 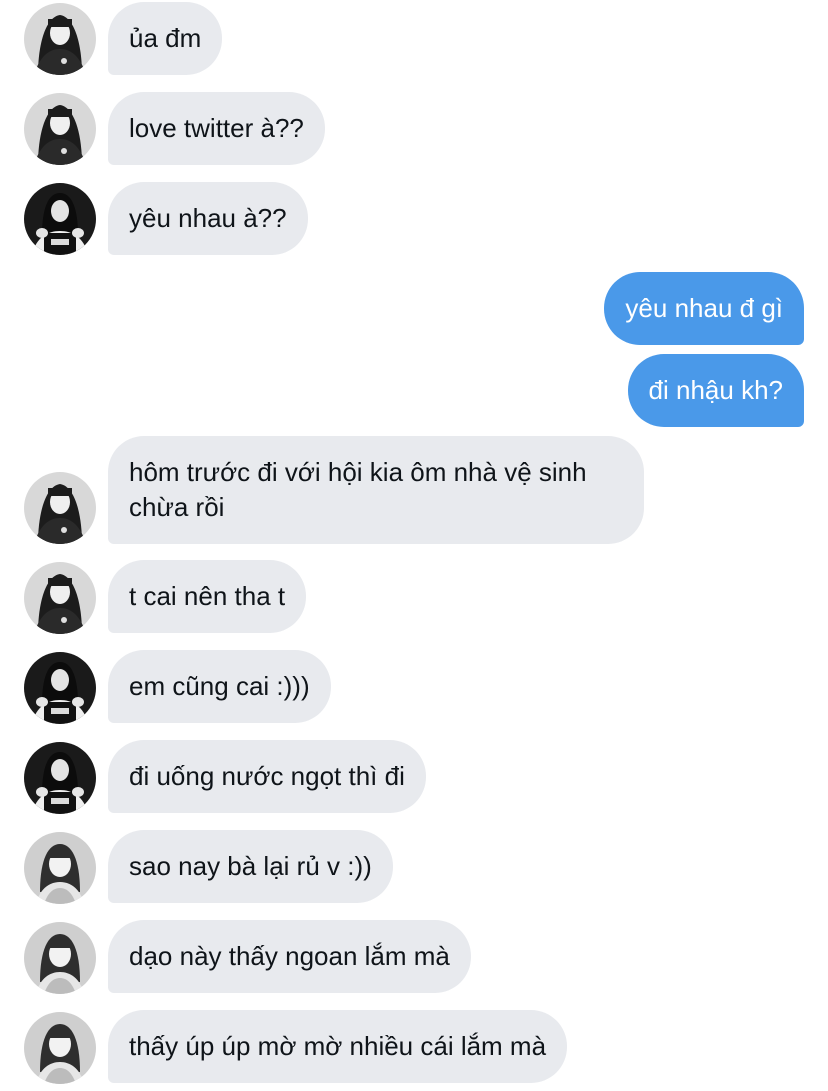 What do you see at coordinates (338, 1046) in the screenshot?
I see `message-bubble-incoming: thấy úp úp mờ mờ nhiều cái lắm mà` at bounding box center [338, 1046].